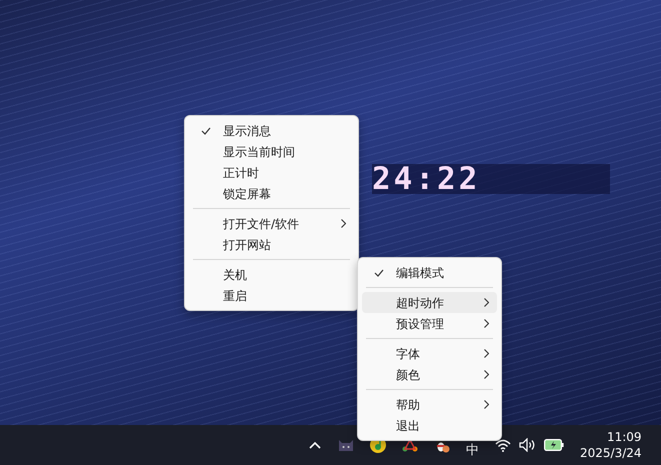  What do you see at coordinates (271, 295) in the screenshot?
I see `menu-item: 重启` at bounding box center [271, 295].